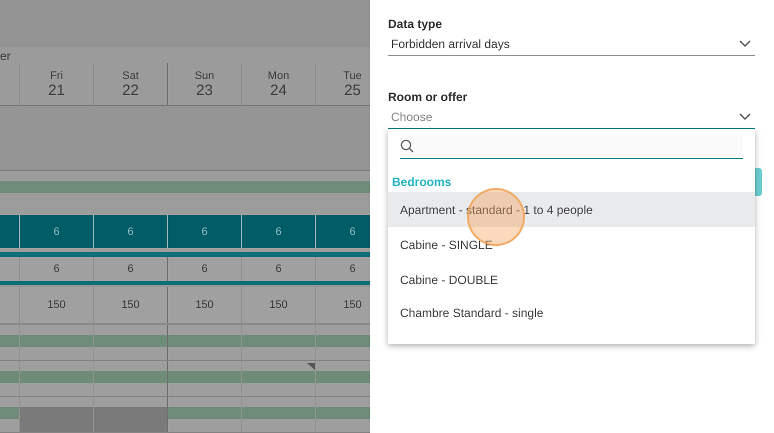 The width and height of the screenshot is (774, 433). I want to click on group-heading: Bedrooms, so click(421, 182).